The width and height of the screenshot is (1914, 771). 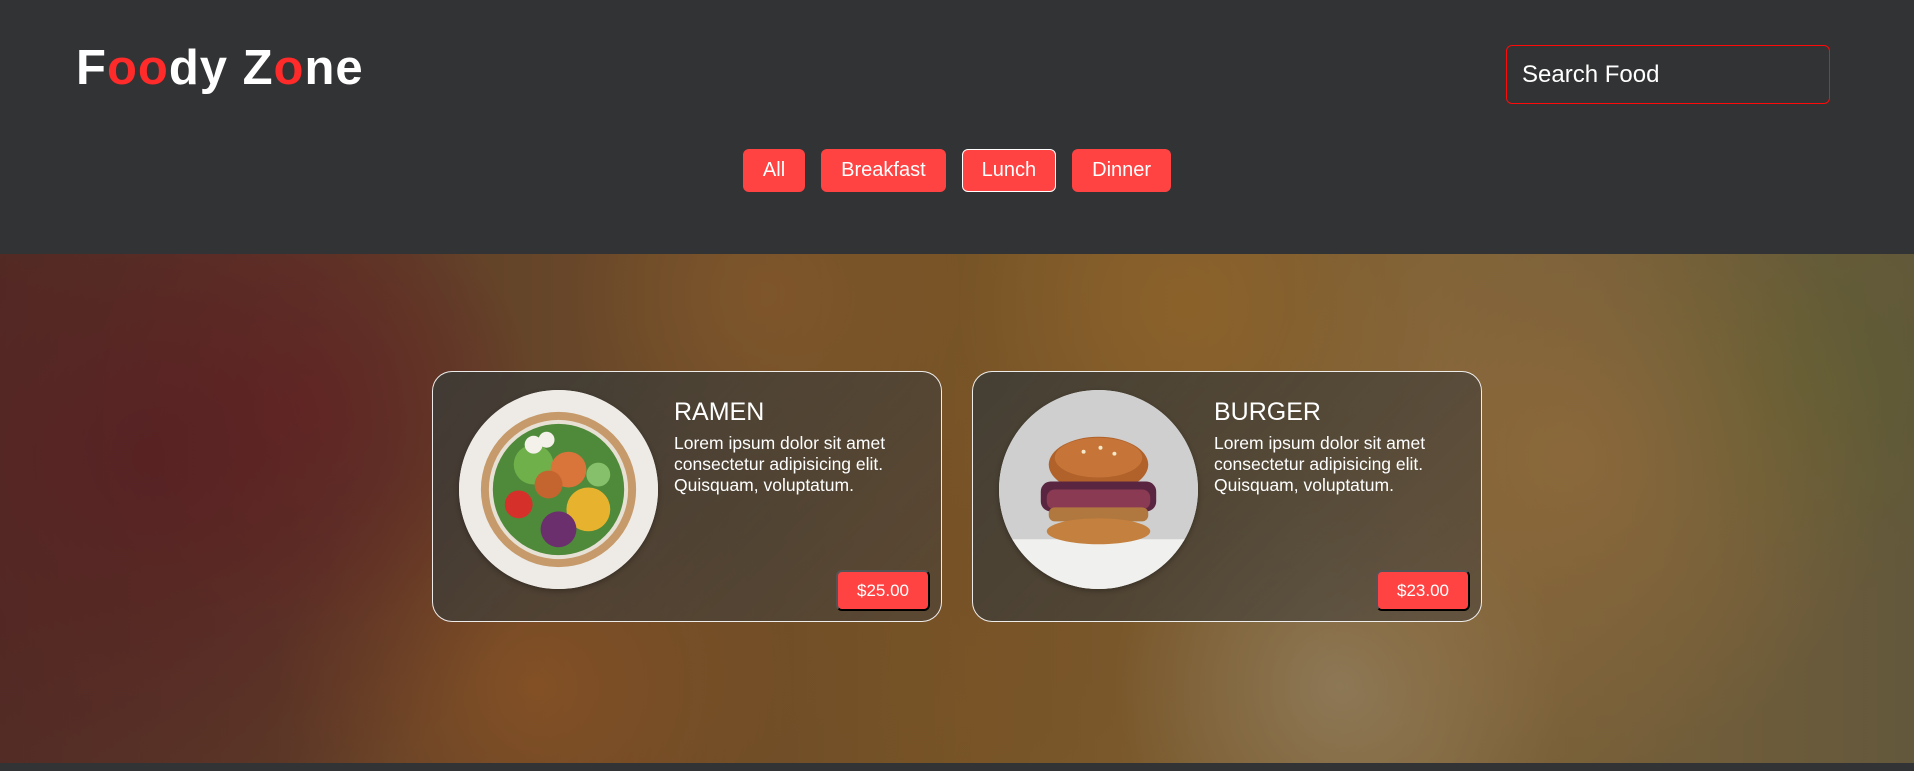 I want to click on filter-bar: All Breakfast Lunch Dinner, so click(x=957, y=170).